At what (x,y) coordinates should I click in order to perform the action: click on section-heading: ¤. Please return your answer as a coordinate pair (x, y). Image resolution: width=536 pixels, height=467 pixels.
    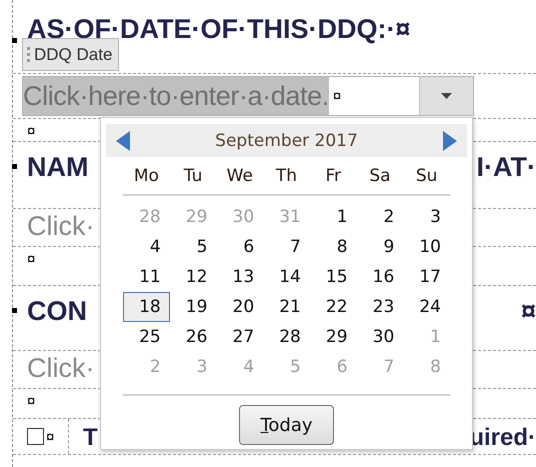
    Looking at the image, I should click on (528, 311).